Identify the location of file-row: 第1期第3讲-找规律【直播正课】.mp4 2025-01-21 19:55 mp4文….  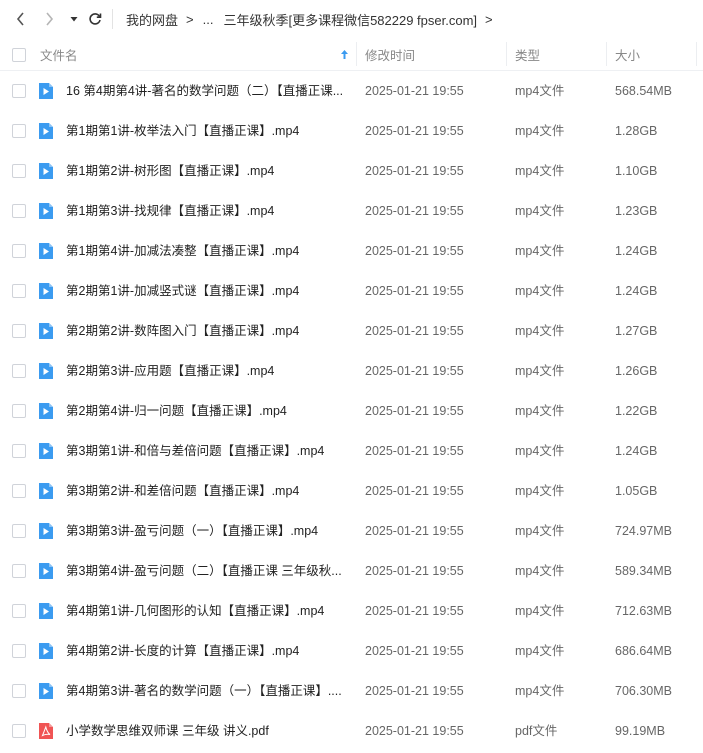
(351, 211).